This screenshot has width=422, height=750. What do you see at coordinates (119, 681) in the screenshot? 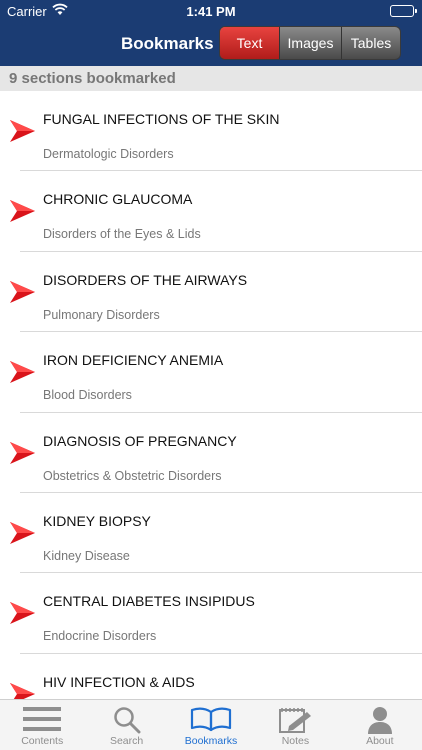
I see `bookmark-title: HIV INFECTION & AIDS` at bounding box center [119, 681].